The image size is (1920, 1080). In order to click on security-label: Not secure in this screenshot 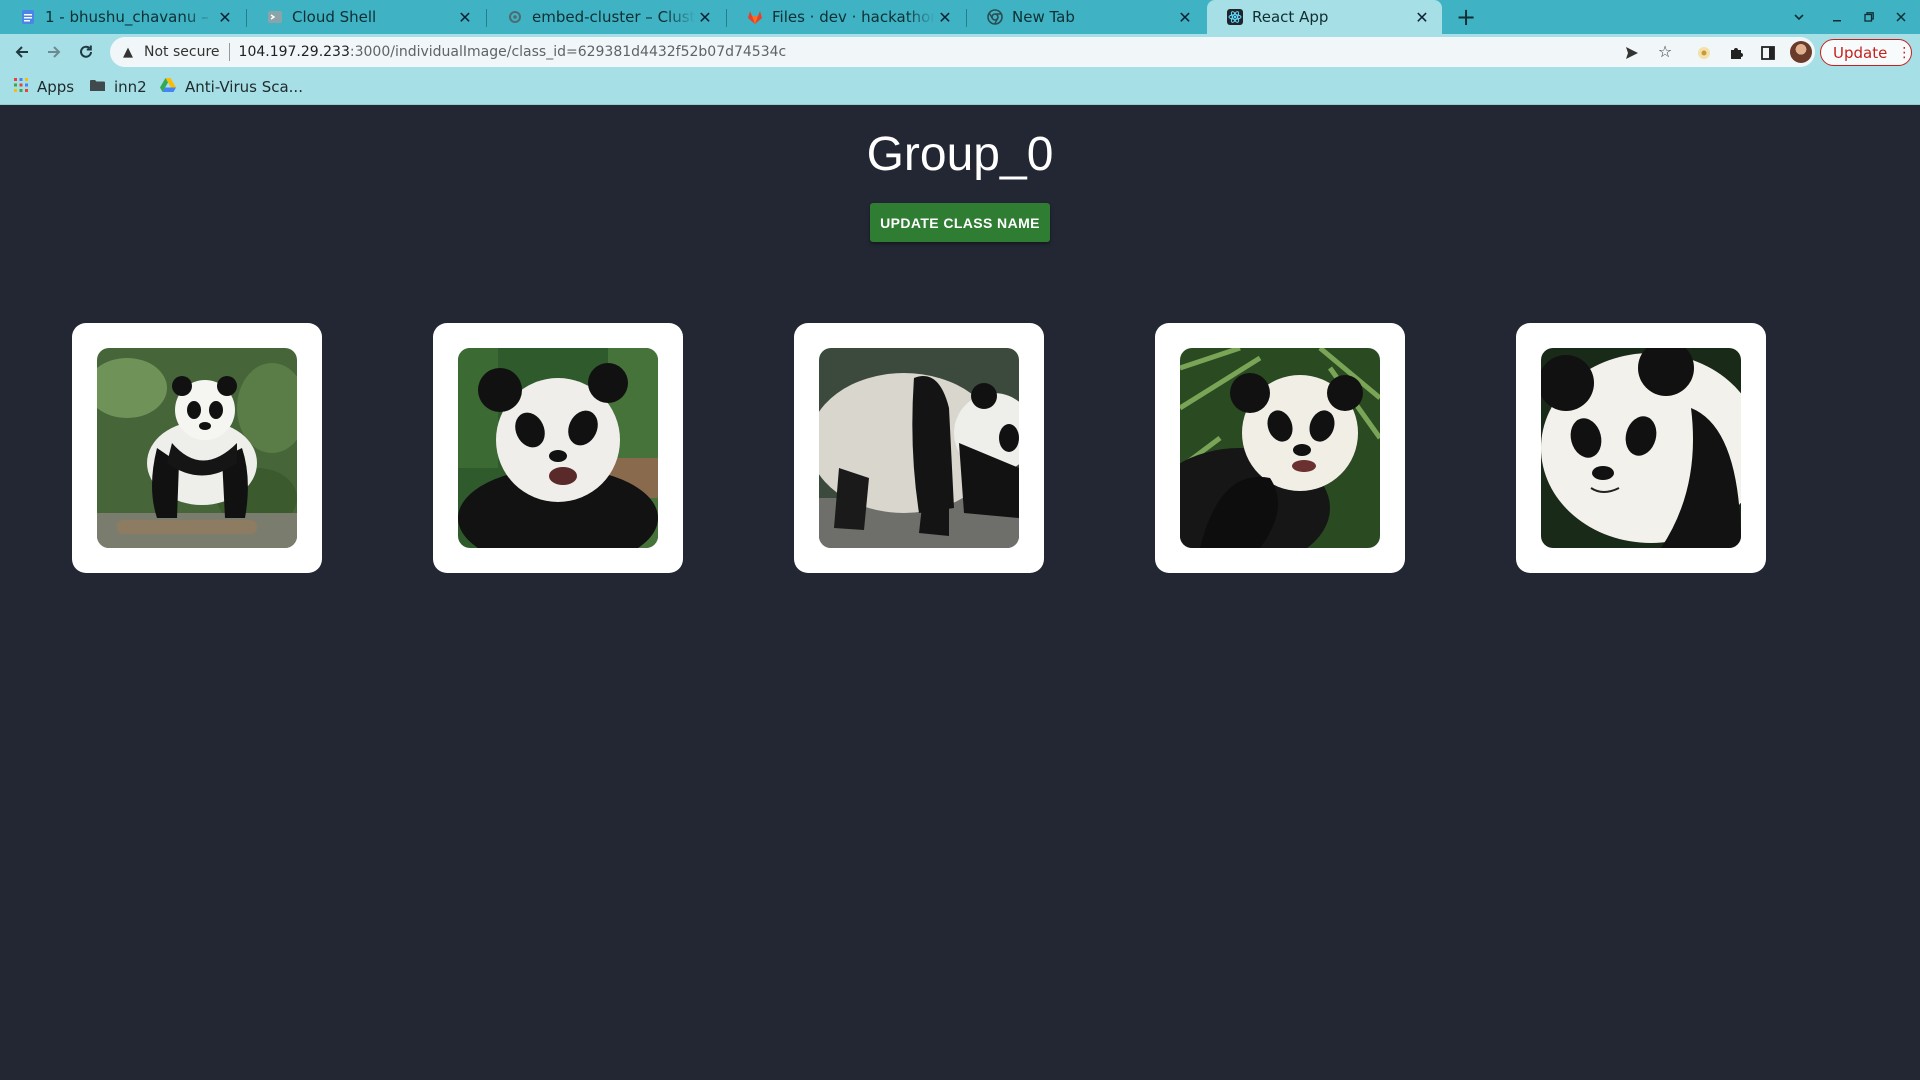, I will do `click(182, 52)`.